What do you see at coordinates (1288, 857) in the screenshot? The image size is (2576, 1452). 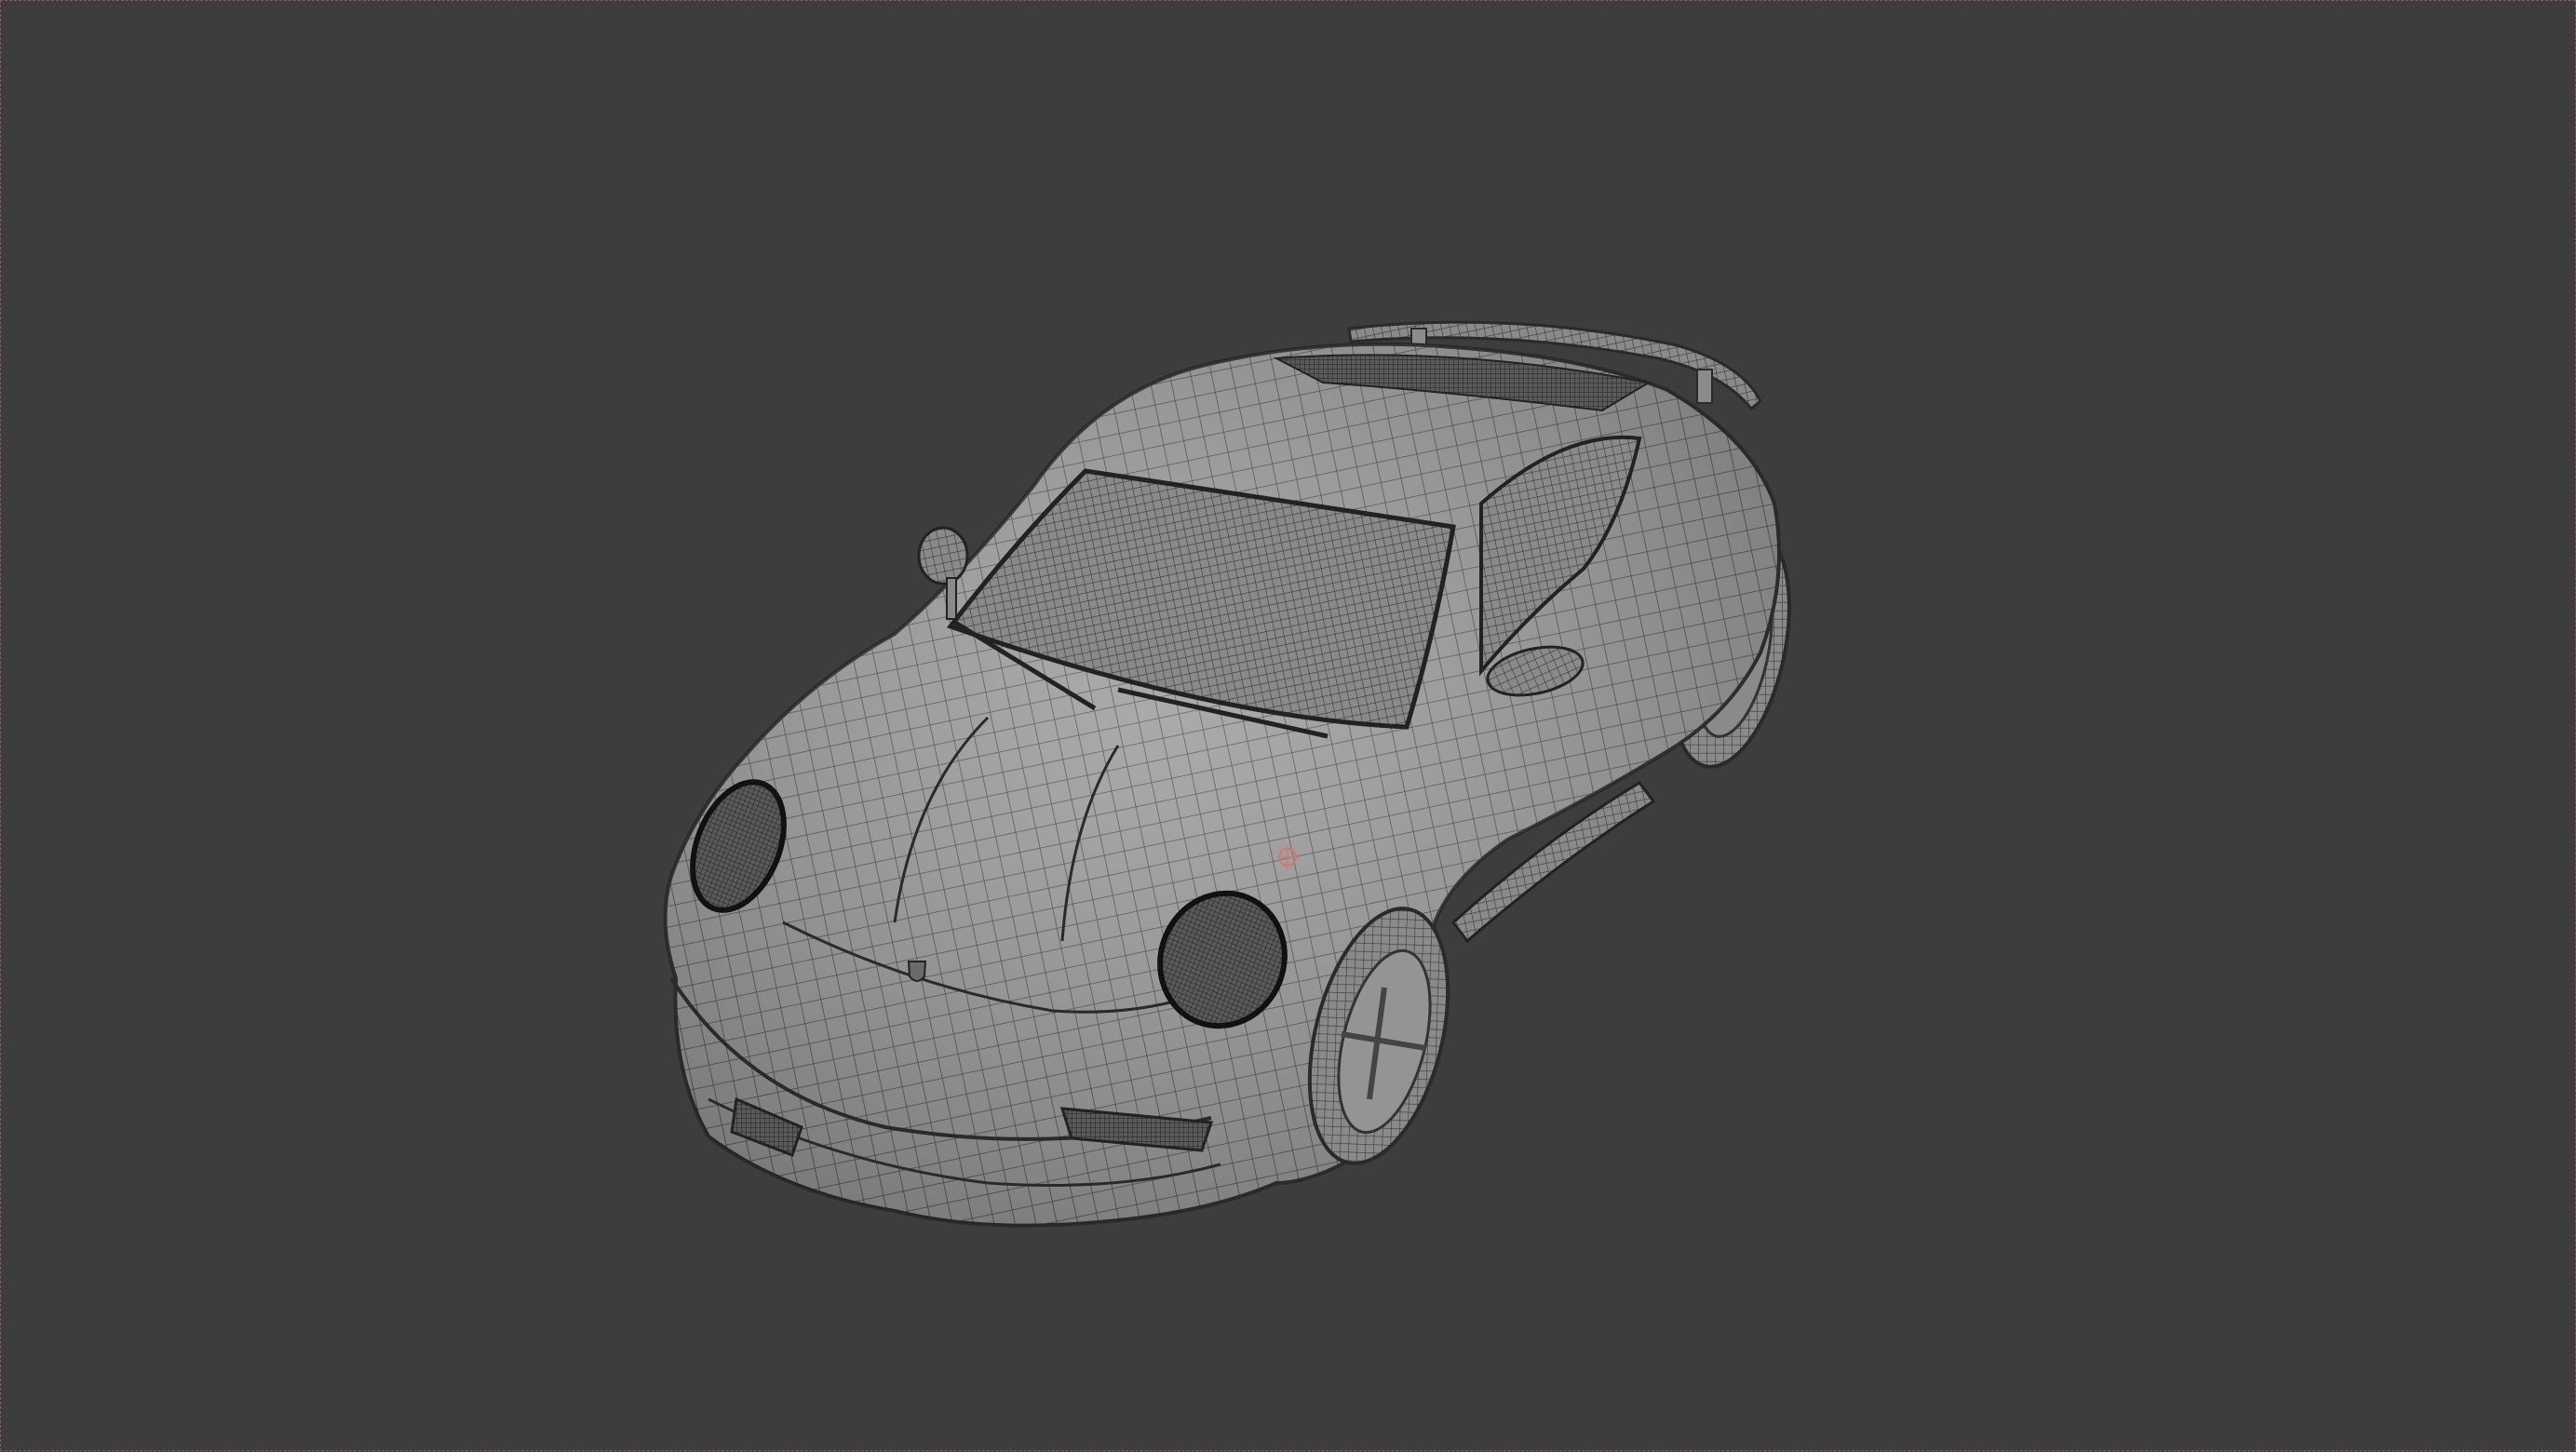 I see `object-origin-icon` at bounding box center [1288, 857].